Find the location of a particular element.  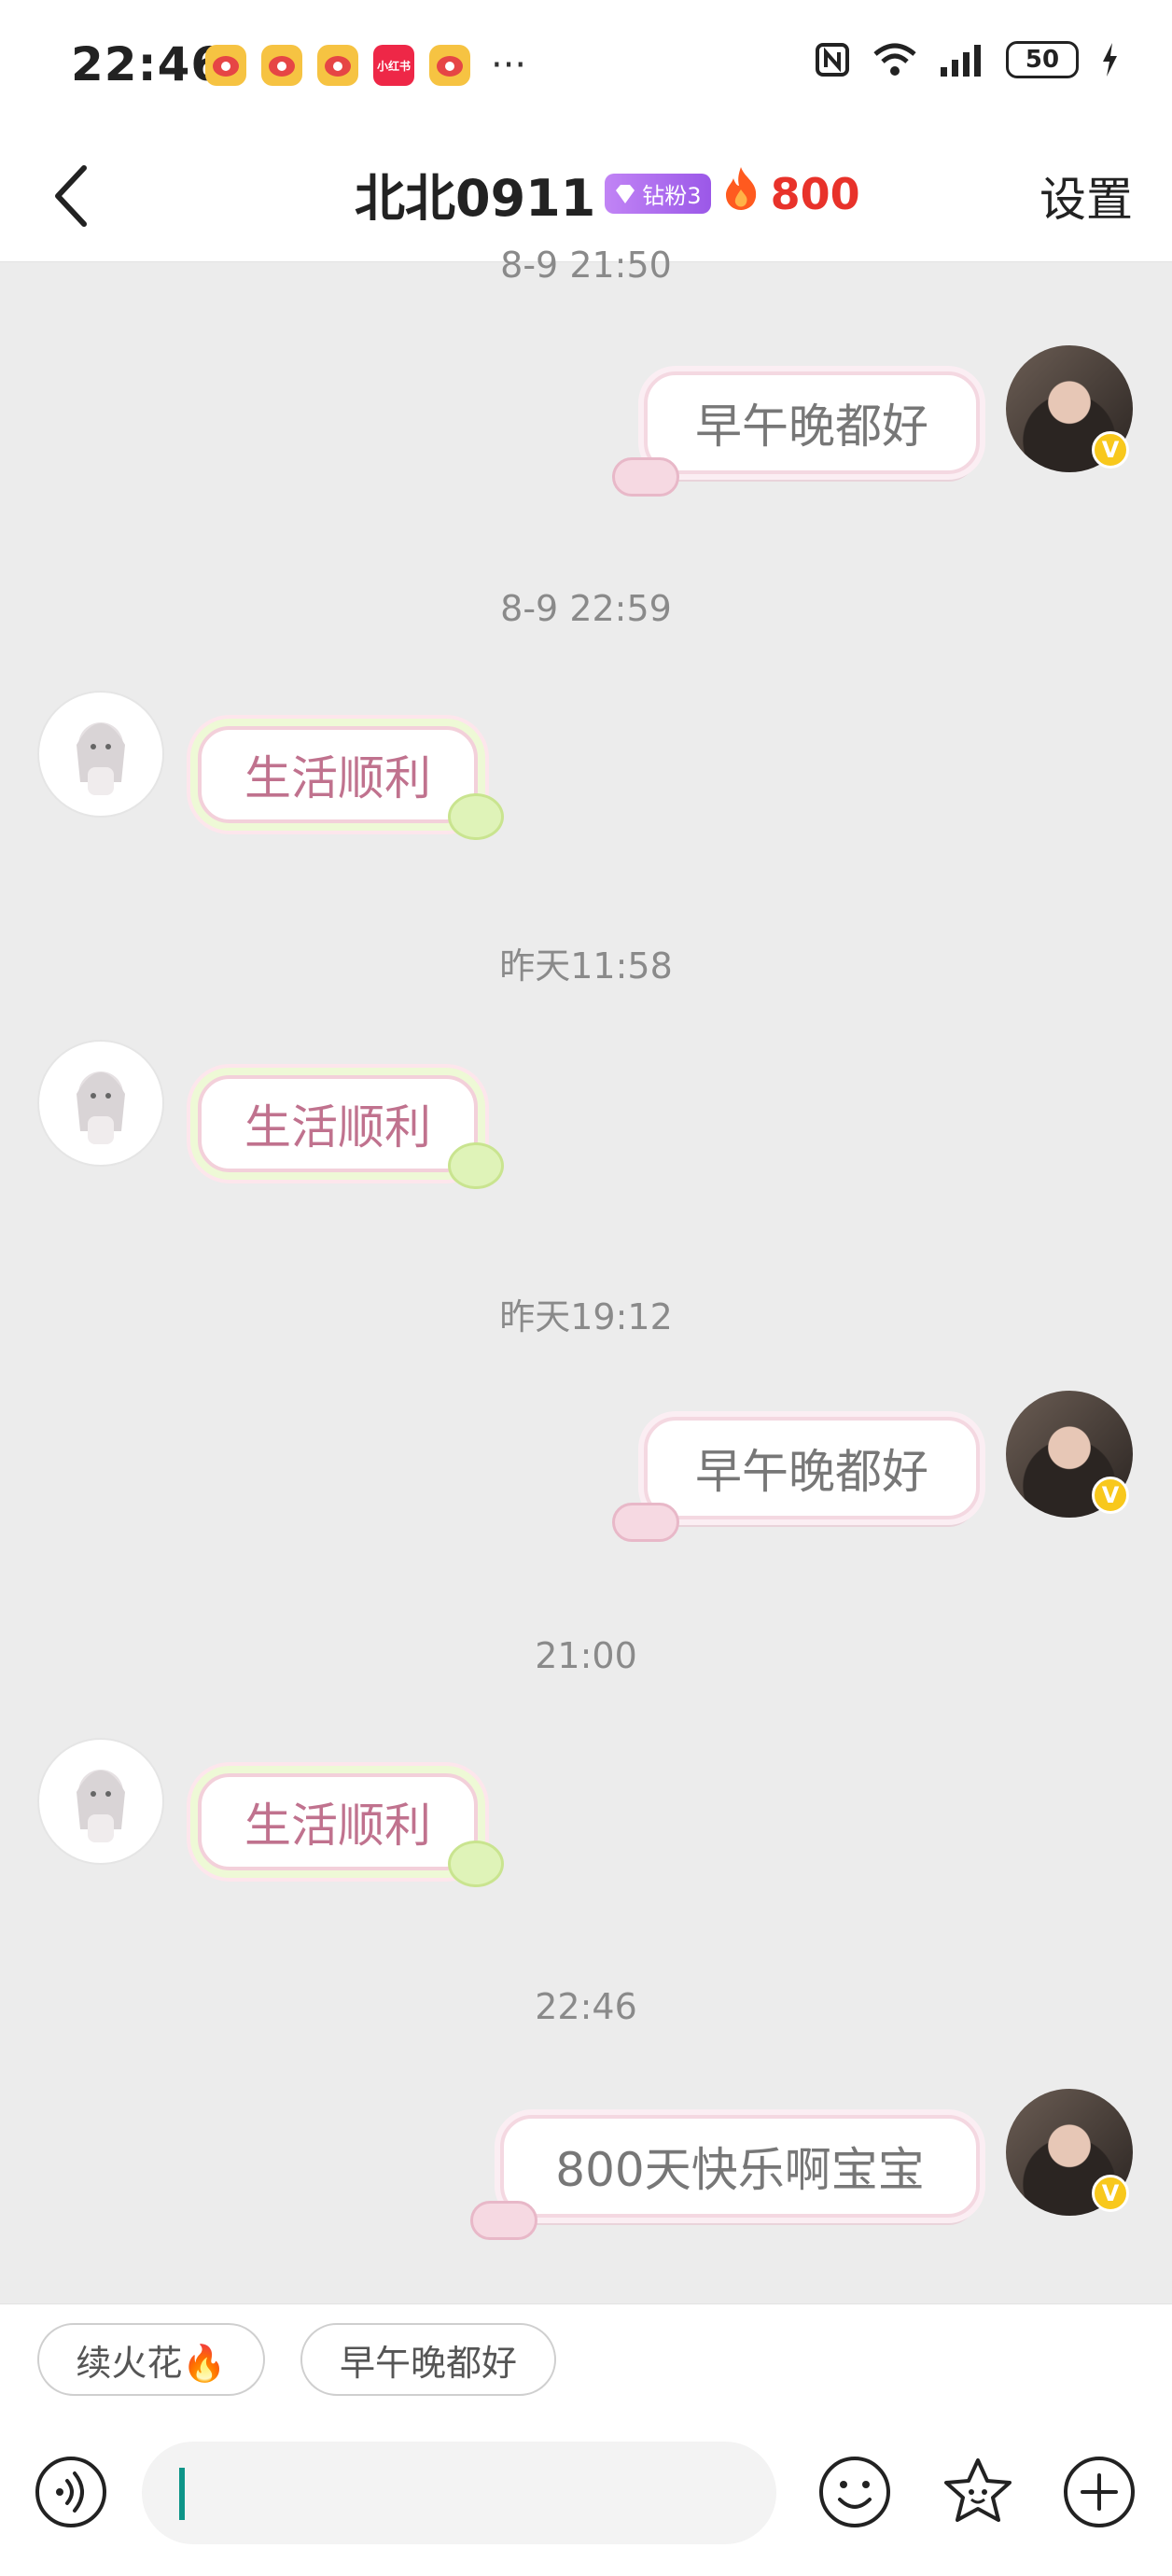

spark-streak-count: 800 is located at coordinates (815, 193).